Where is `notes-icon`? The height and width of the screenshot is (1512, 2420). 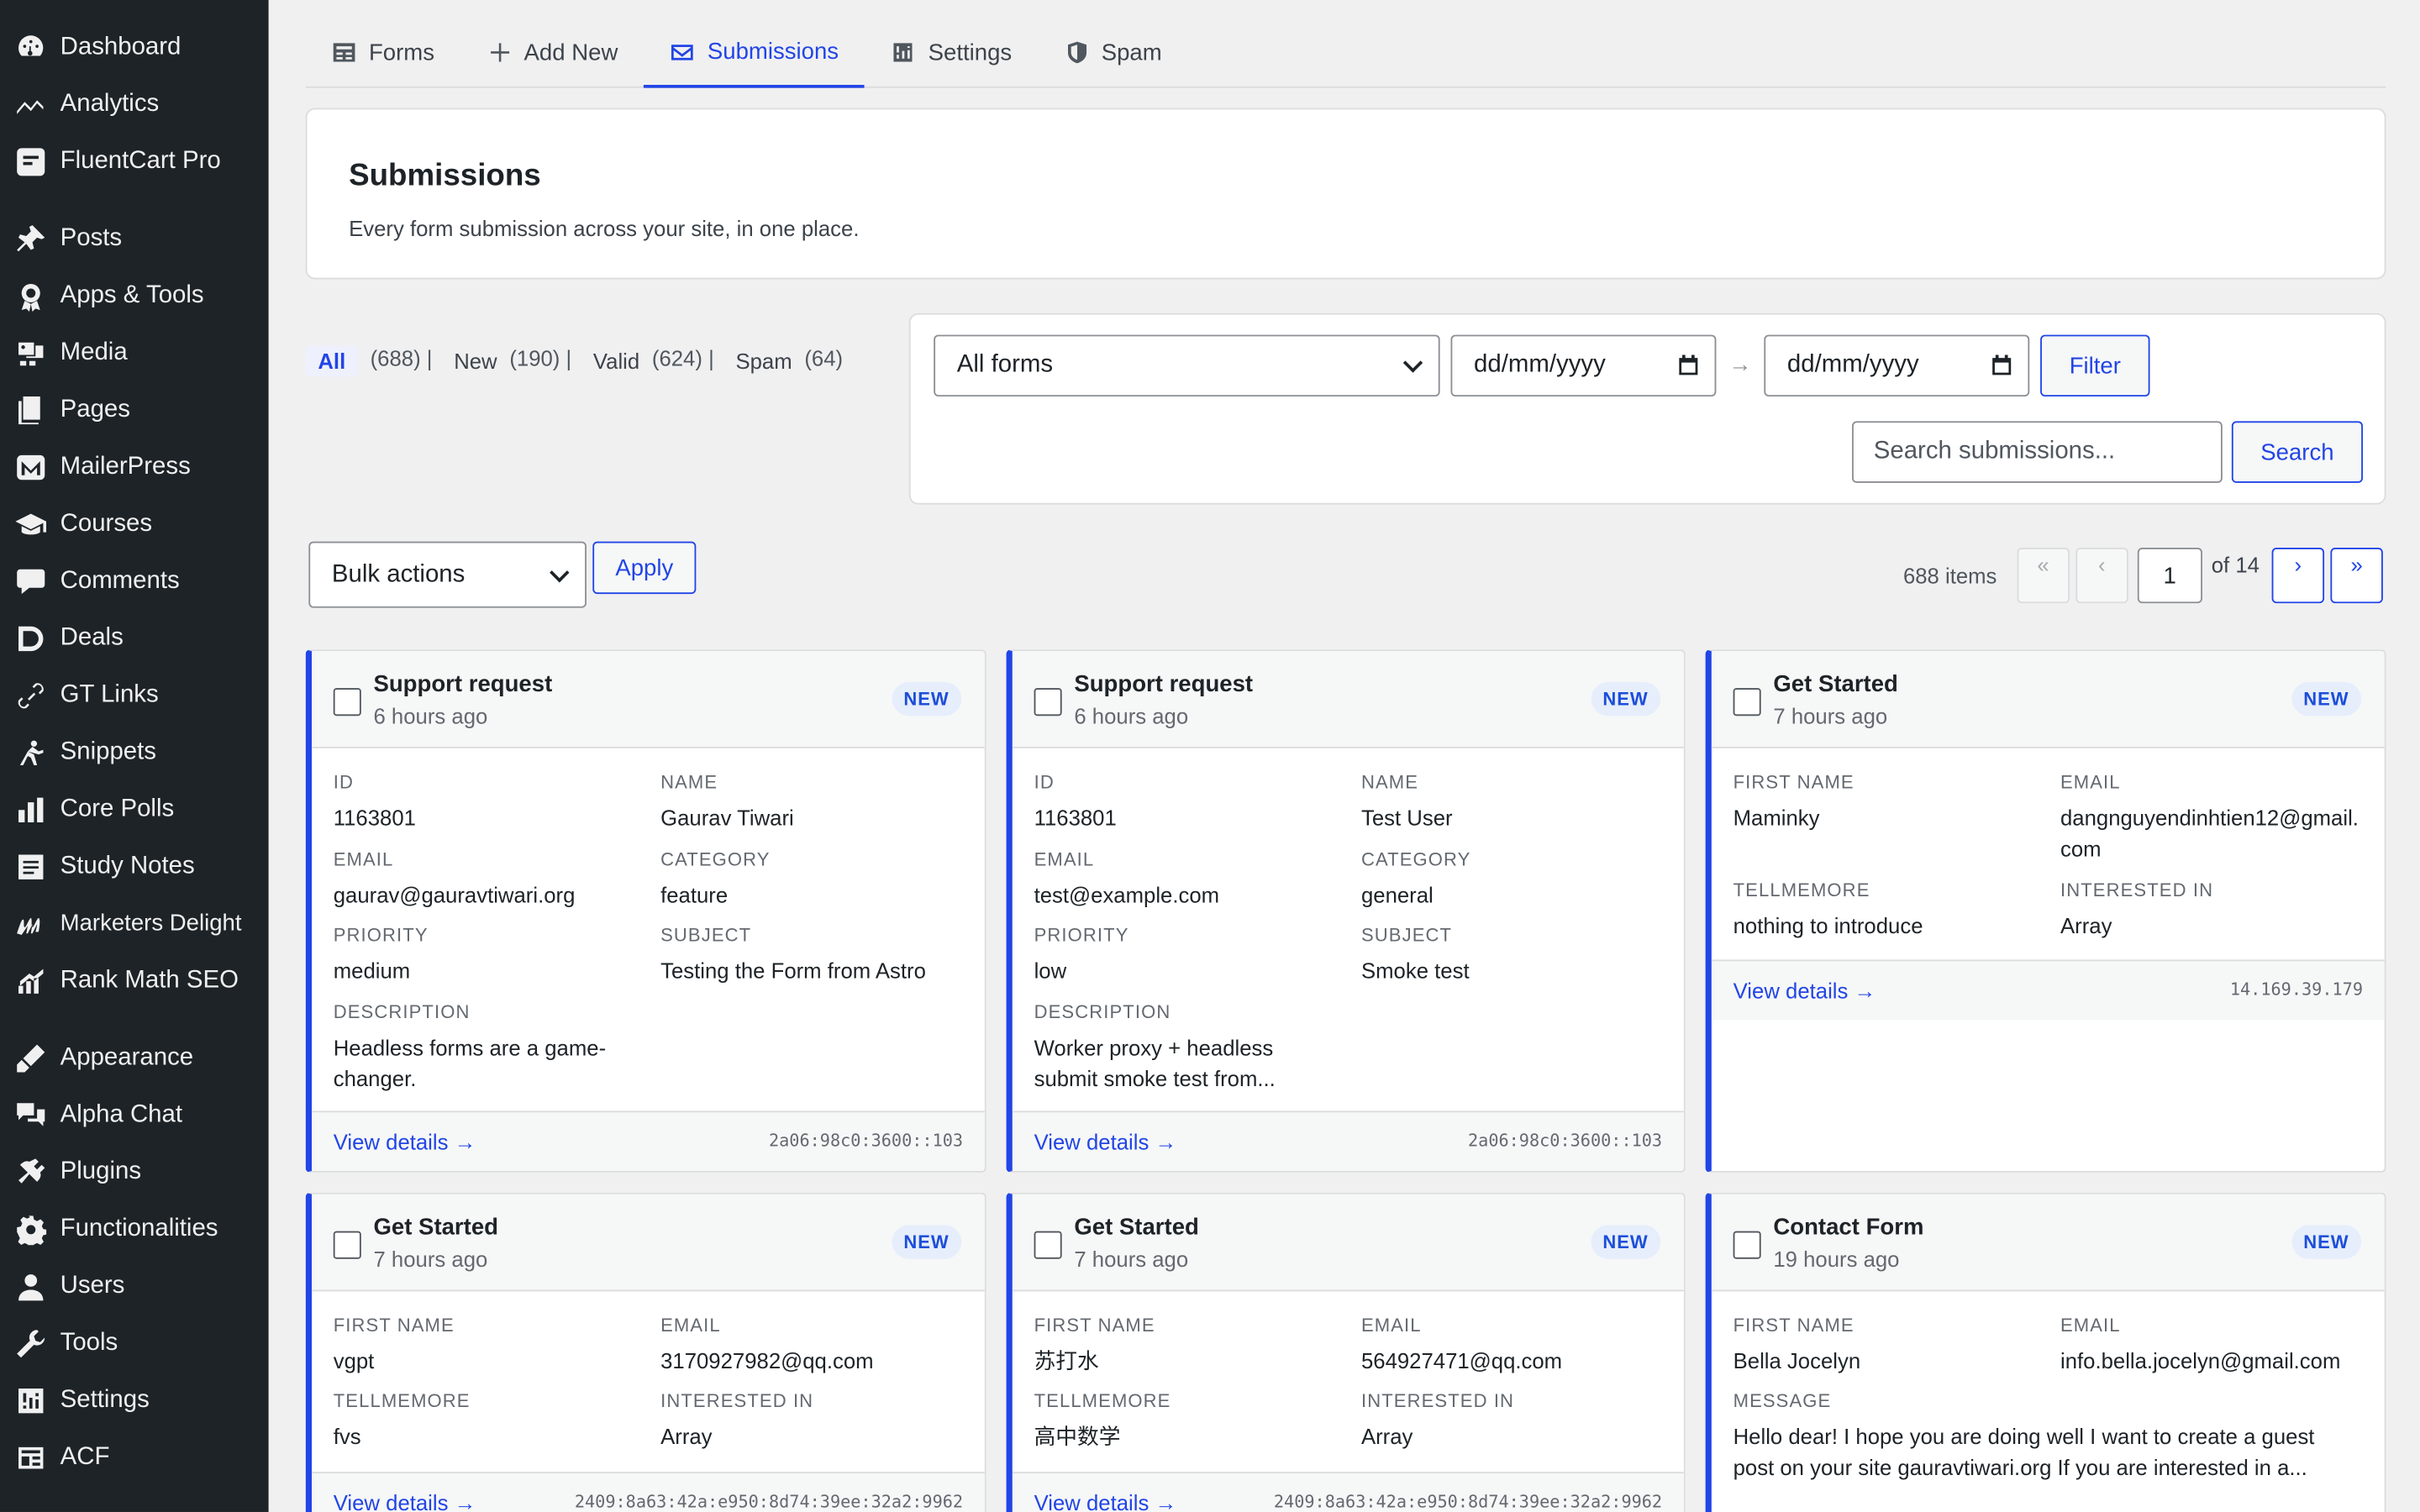 notes-icon is located at coordinates (30, 866).